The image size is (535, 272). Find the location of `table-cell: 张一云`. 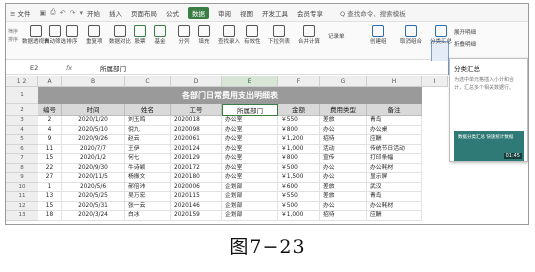

table-cell: 张一云 is located at coordinates (148, 206).